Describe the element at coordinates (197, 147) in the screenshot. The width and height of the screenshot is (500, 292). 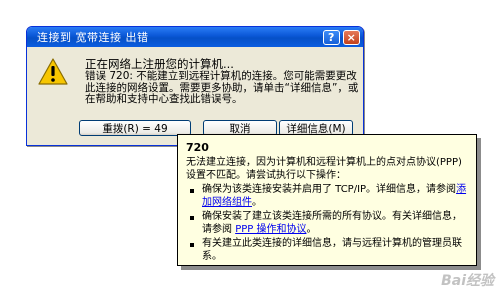
I see `error-code: 720` at that location.